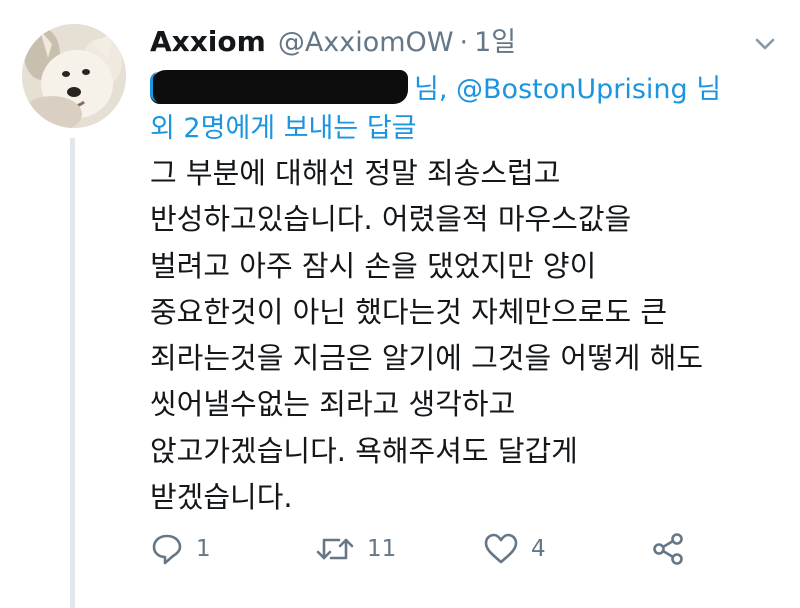 This screenshot has height=608, width=800. Describe the element at coordinates (167, 549) in the screenshot. I see `reply-icon` at that location.